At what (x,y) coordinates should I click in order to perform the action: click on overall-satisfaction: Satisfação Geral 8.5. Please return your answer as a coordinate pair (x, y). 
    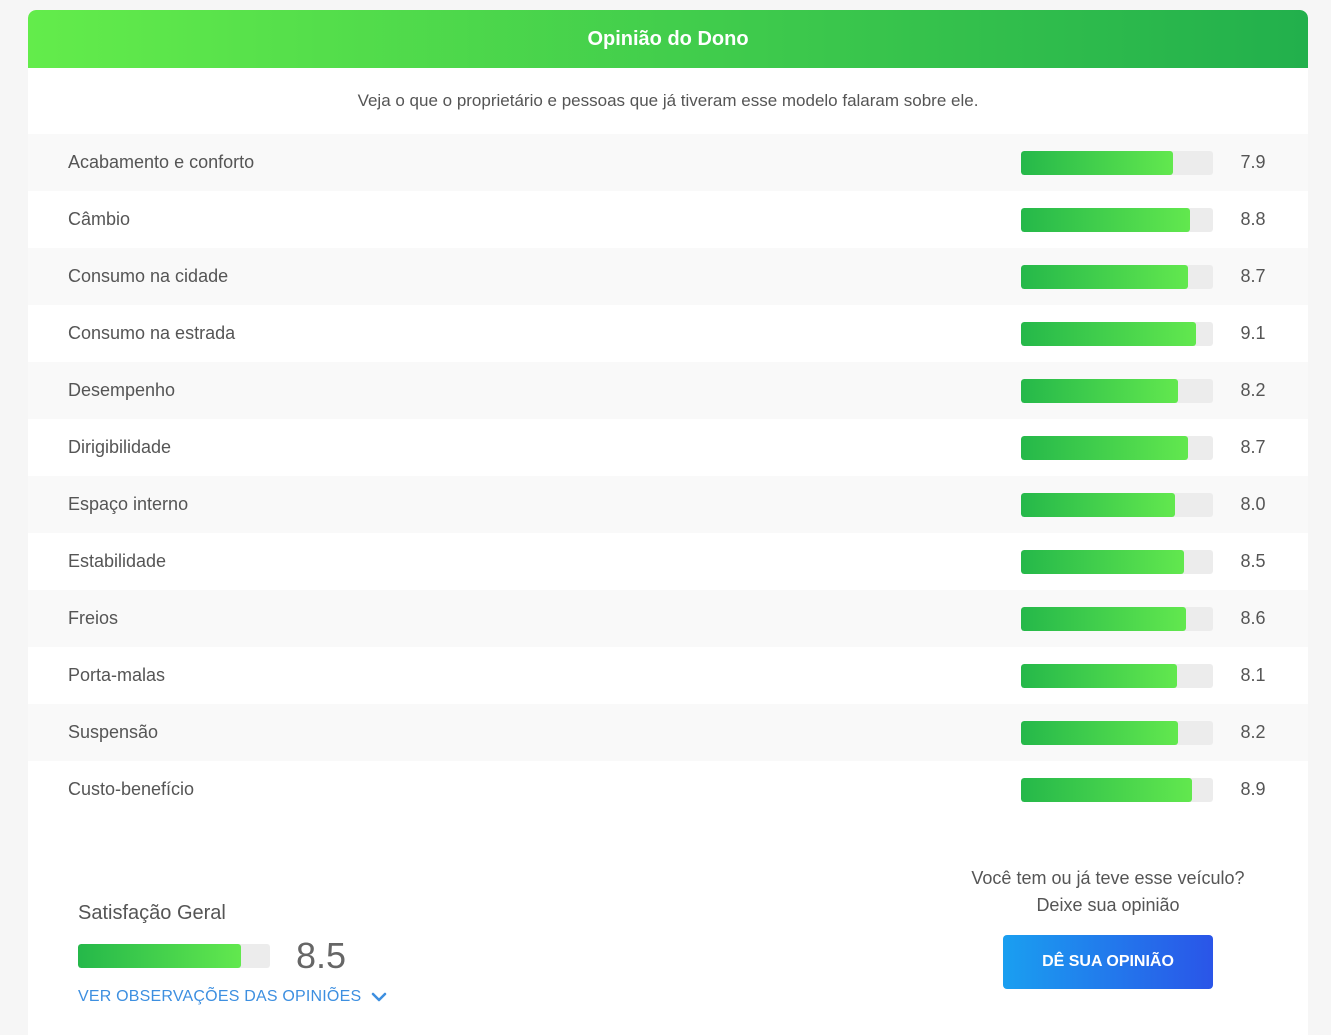
    Looking at the image, I should click on (212, 939).